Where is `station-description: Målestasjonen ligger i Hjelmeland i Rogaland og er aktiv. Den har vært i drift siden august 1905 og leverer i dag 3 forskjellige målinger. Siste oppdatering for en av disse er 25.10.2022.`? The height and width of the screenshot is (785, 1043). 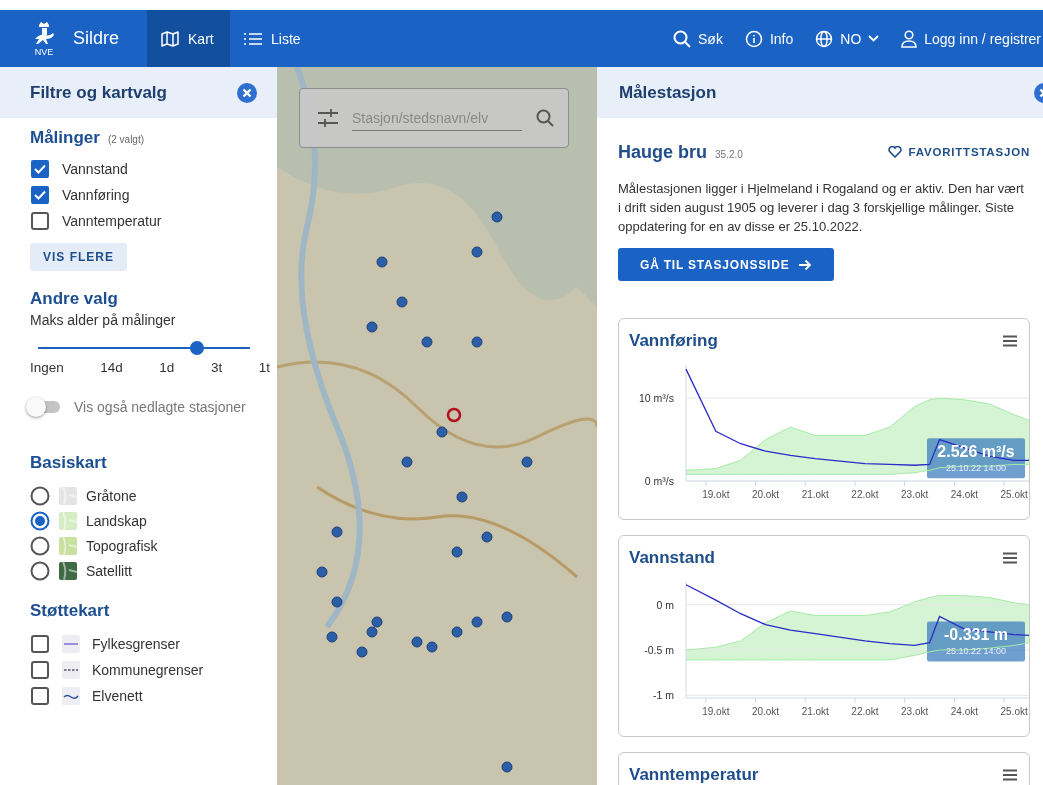 station-description: Målestasjonen ligger i Hjelmeland i Rogaland og er aktiv. Den har vært i drift siden august 1905 og leverer i dag 3 forskjellige målinger. Siste oppdatering for en av disse er 25.10.2022. is located at coordinates (821, 208).